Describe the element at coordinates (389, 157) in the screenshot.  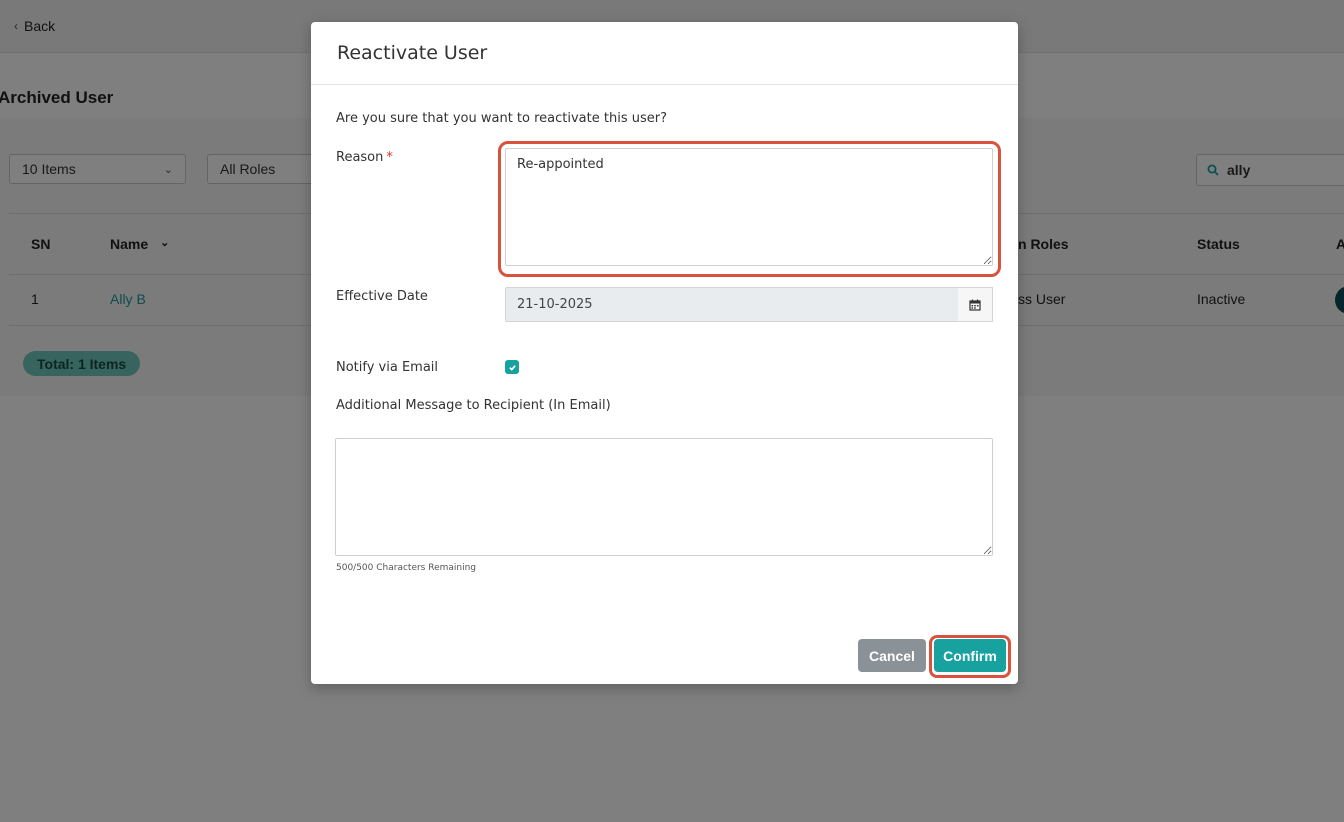
I see `required-marker: *` at that location.